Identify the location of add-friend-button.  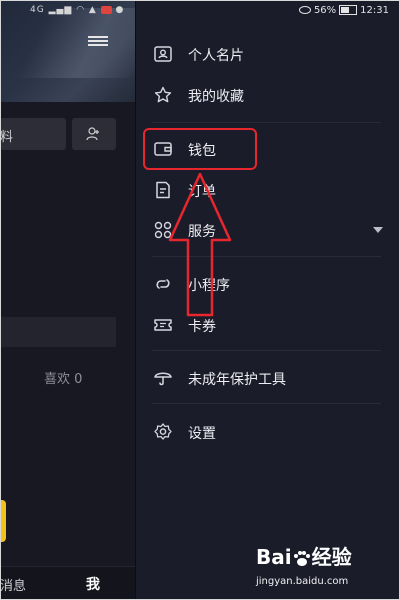
(94, 134).